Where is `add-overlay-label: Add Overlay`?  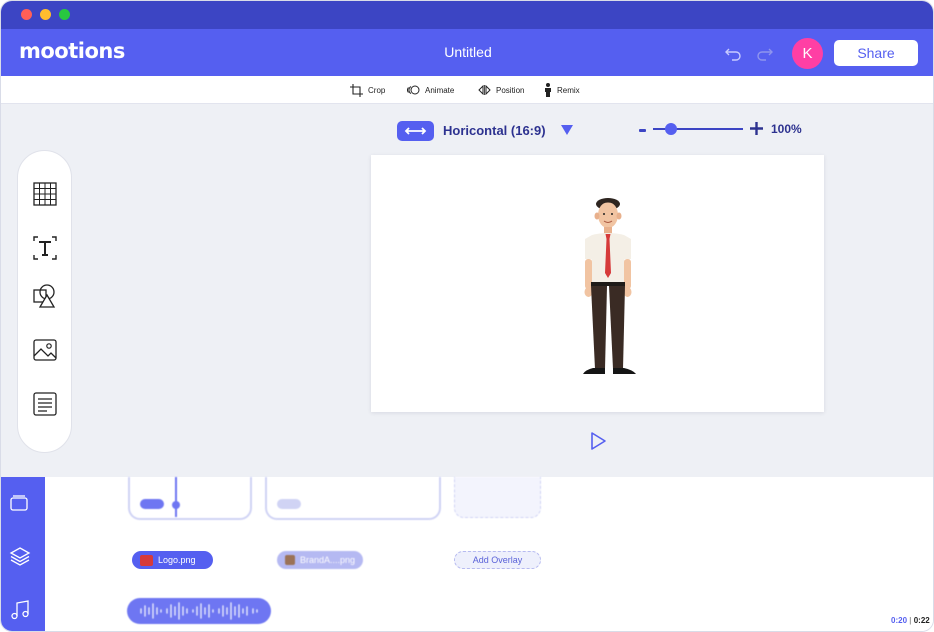 add-overlay-label: Add Overlay is located at coordinates (497, 560).